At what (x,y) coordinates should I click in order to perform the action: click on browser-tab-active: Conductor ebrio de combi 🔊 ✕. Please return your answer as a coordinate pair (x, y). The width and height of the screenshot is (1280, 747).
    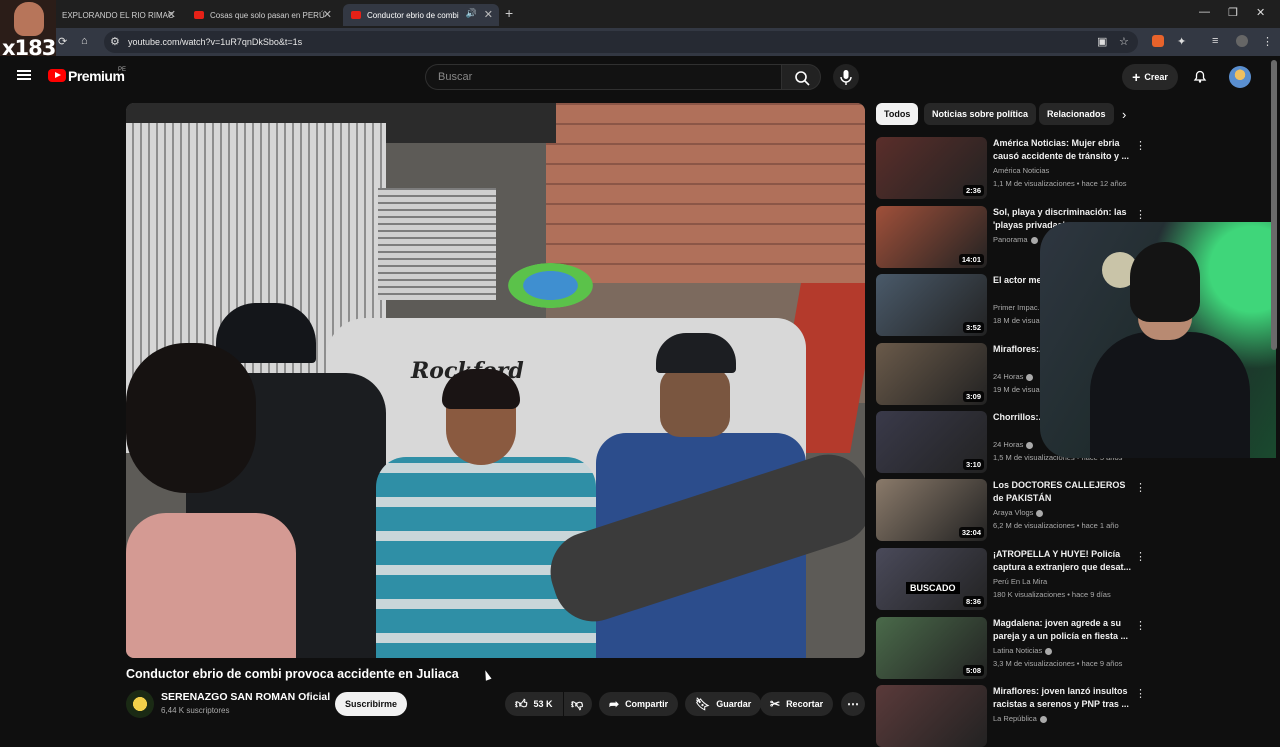
    Looking at the image, I should click on (421, 15).